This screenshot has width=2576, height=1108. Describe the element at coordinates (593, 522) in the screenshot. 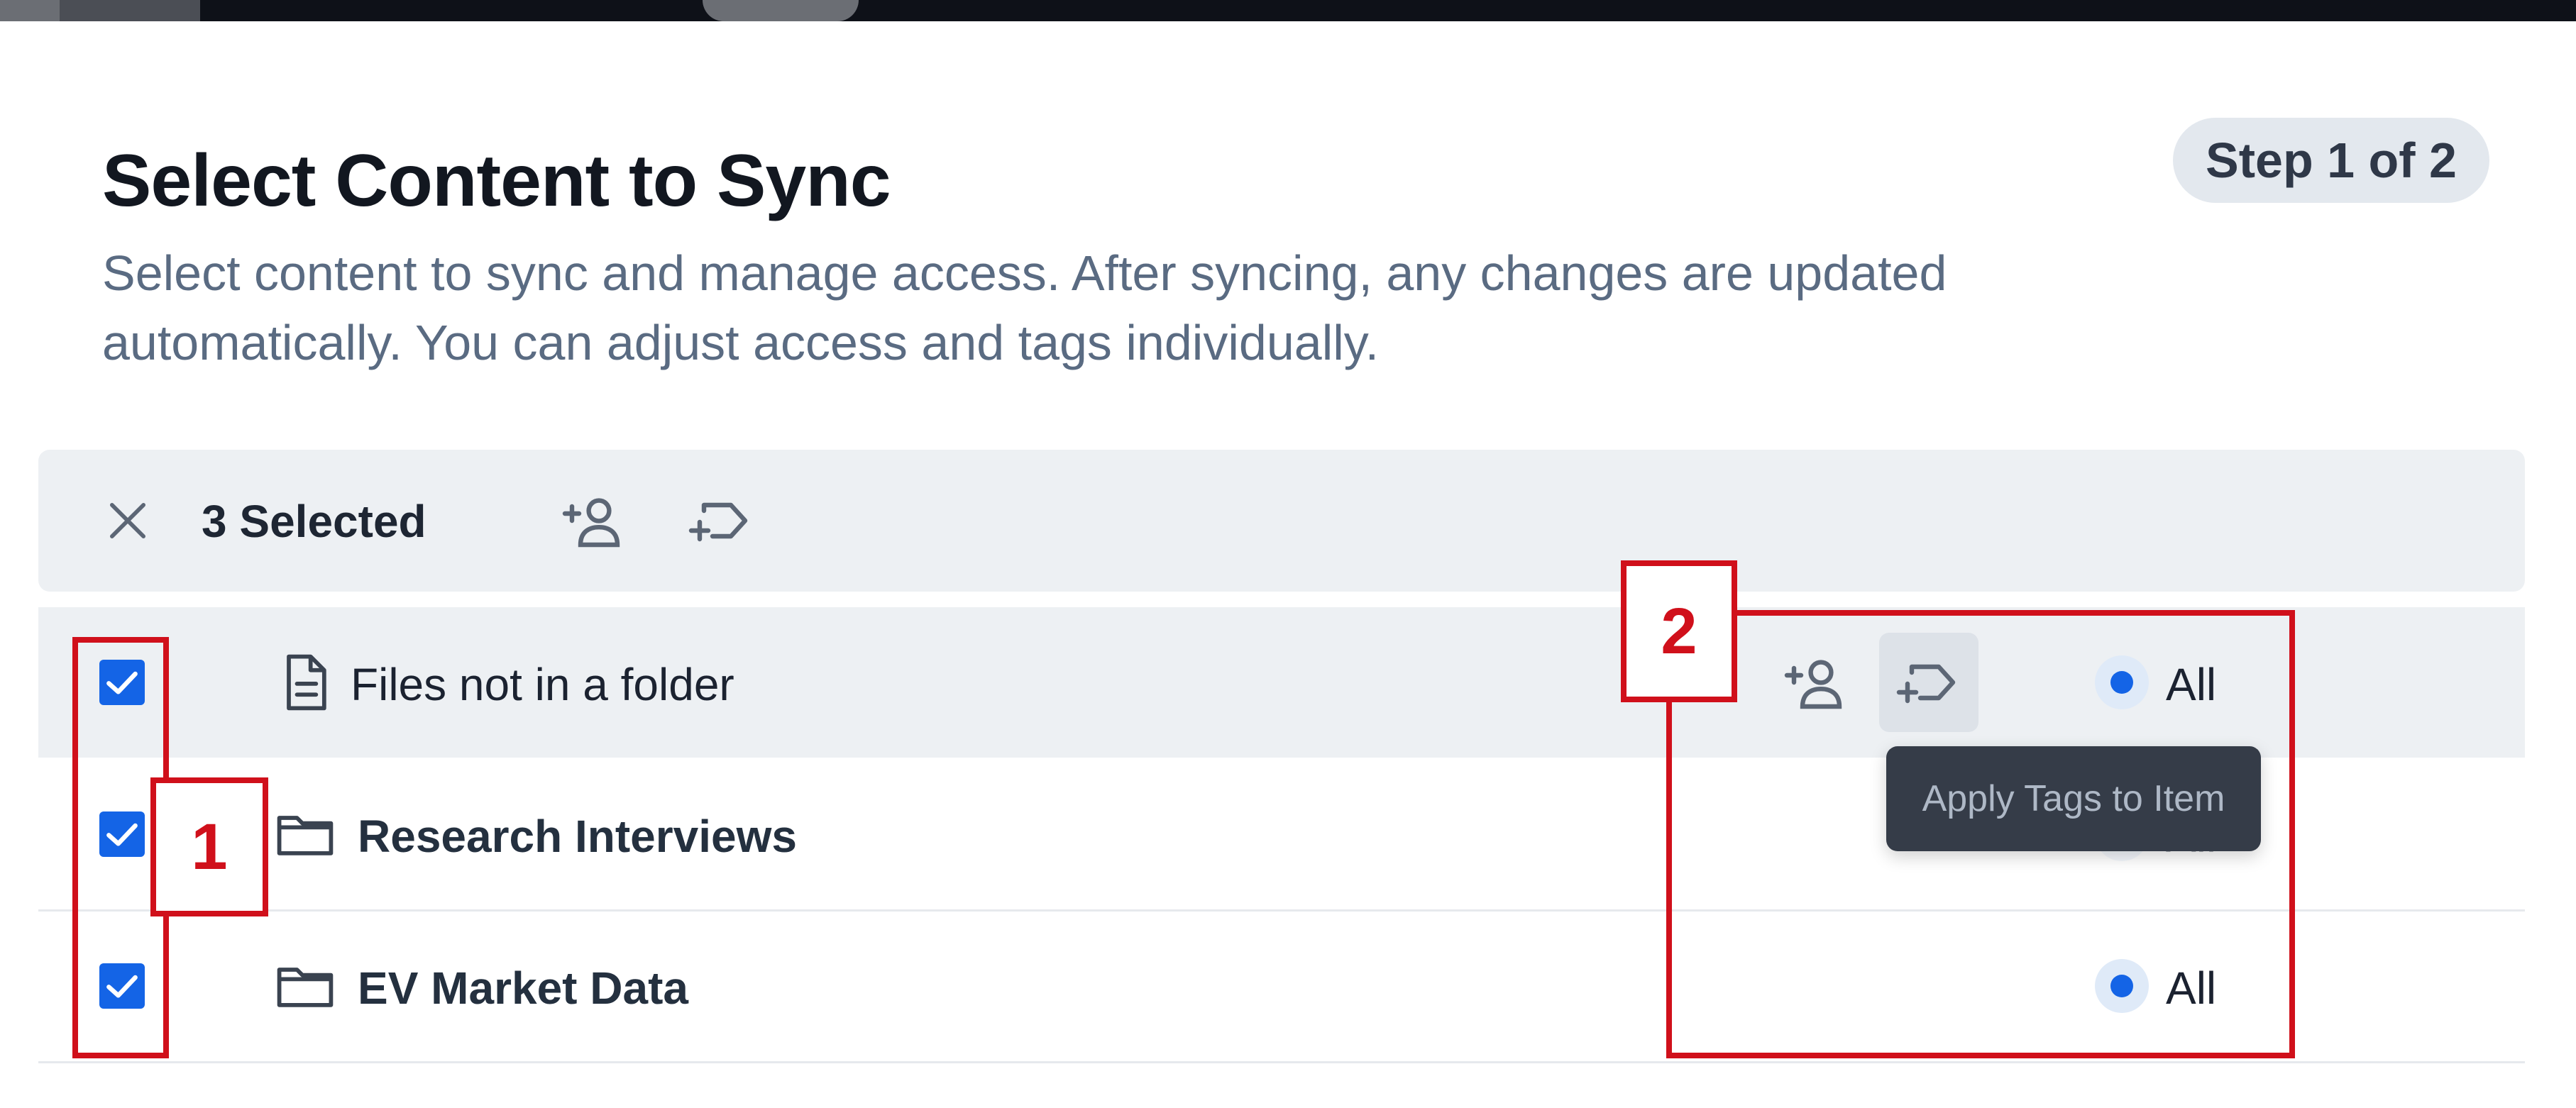

I see `add-user-icon` at that location.